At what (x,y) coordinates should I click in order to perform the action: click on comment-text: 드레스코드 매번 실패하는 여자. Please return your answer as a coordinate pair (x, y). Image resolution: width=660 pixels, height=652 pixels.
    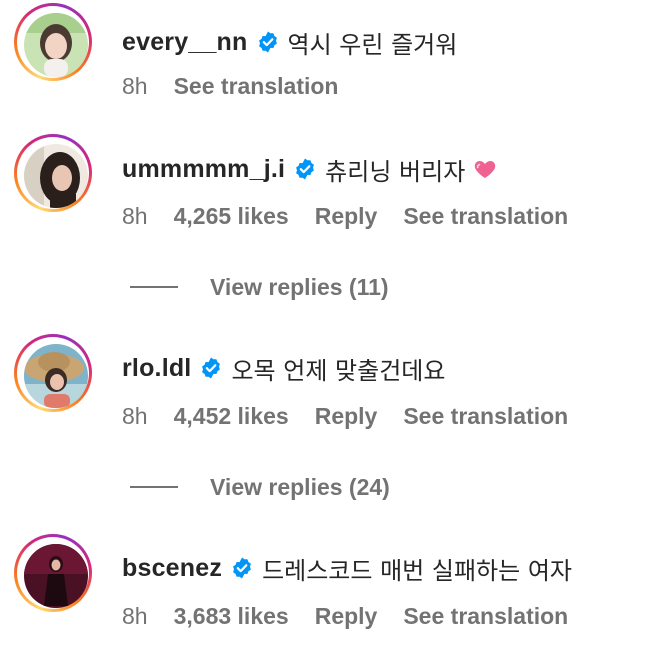
    Looking at the image, I should click on (417, 570).